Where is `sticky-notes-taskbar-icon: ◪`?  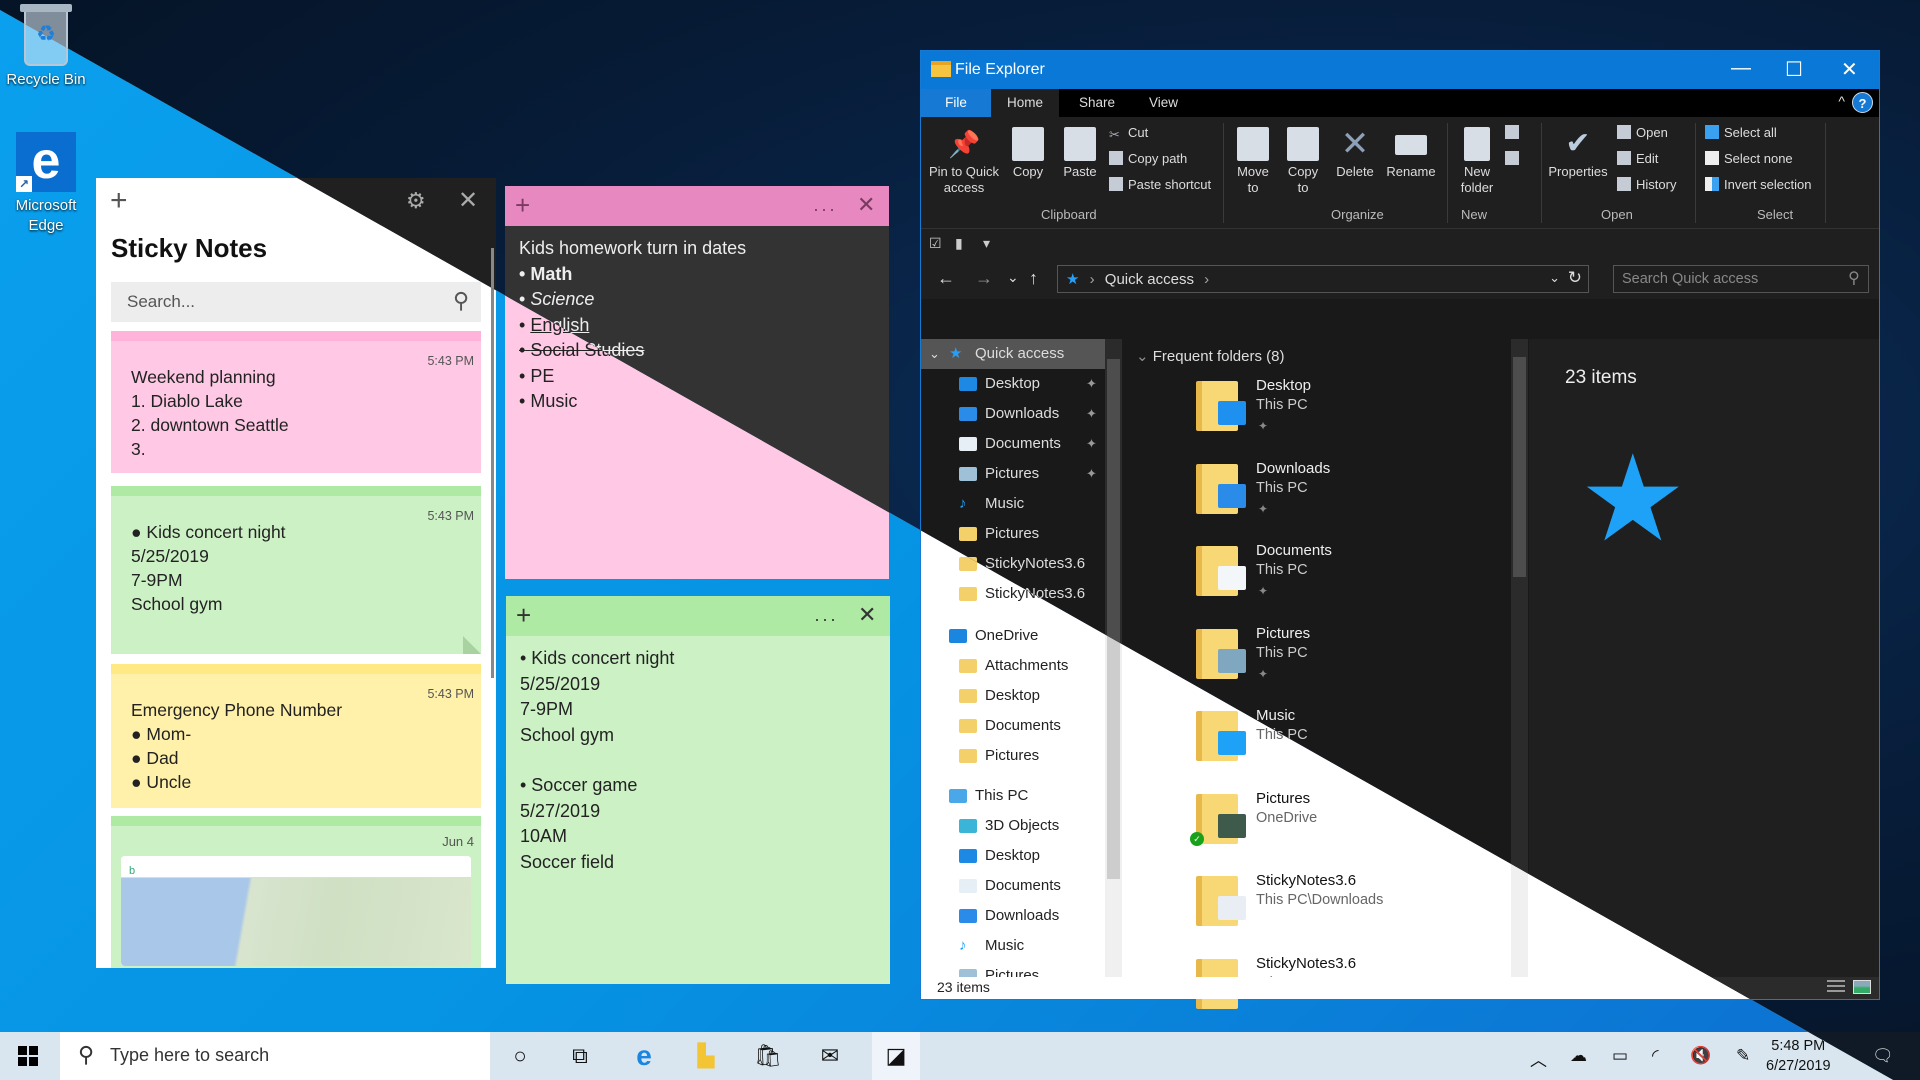
sticky-notes-taskbar-icon: ◪ is located at coordinates (896, 1056).